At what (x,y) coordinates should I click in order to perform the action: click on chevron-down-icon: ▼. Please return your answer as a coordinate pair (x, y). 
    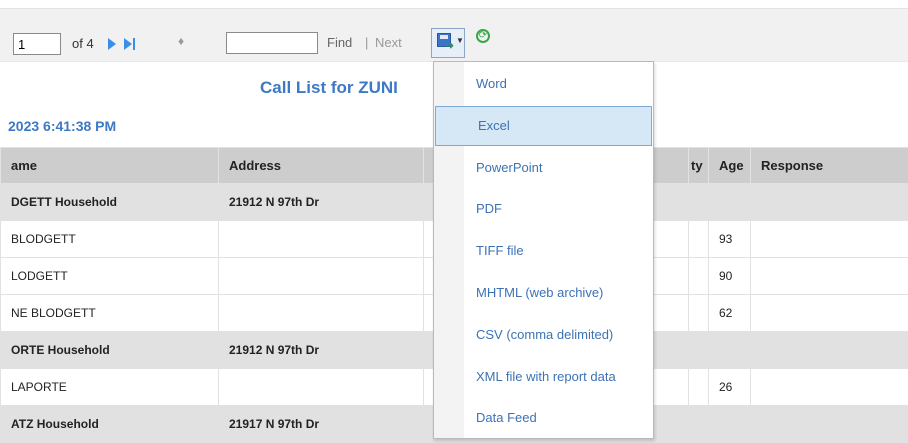
    Looking at the image, I should click on (460, 40).